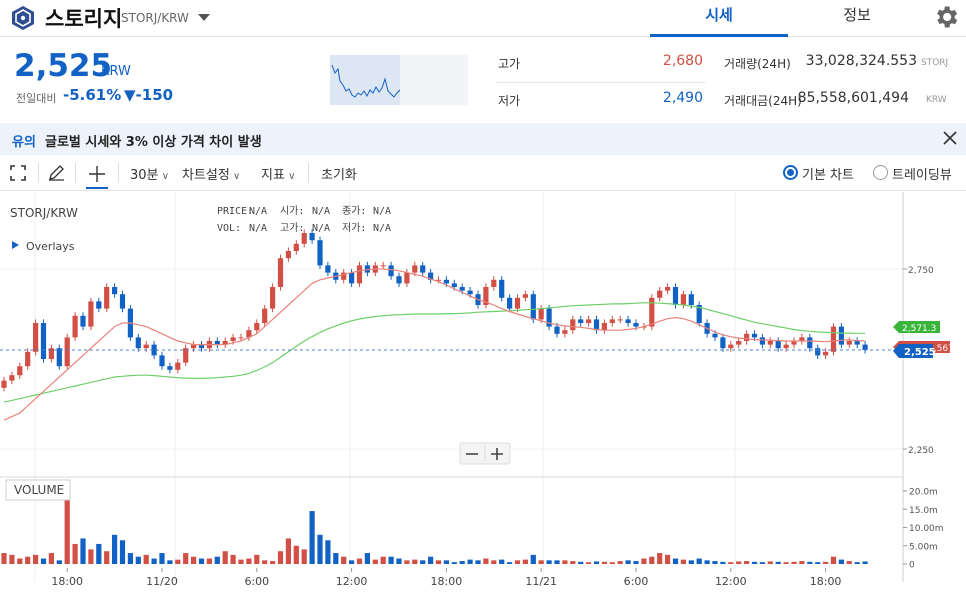  I want to click on crosshair-icon, so click(97, 176).